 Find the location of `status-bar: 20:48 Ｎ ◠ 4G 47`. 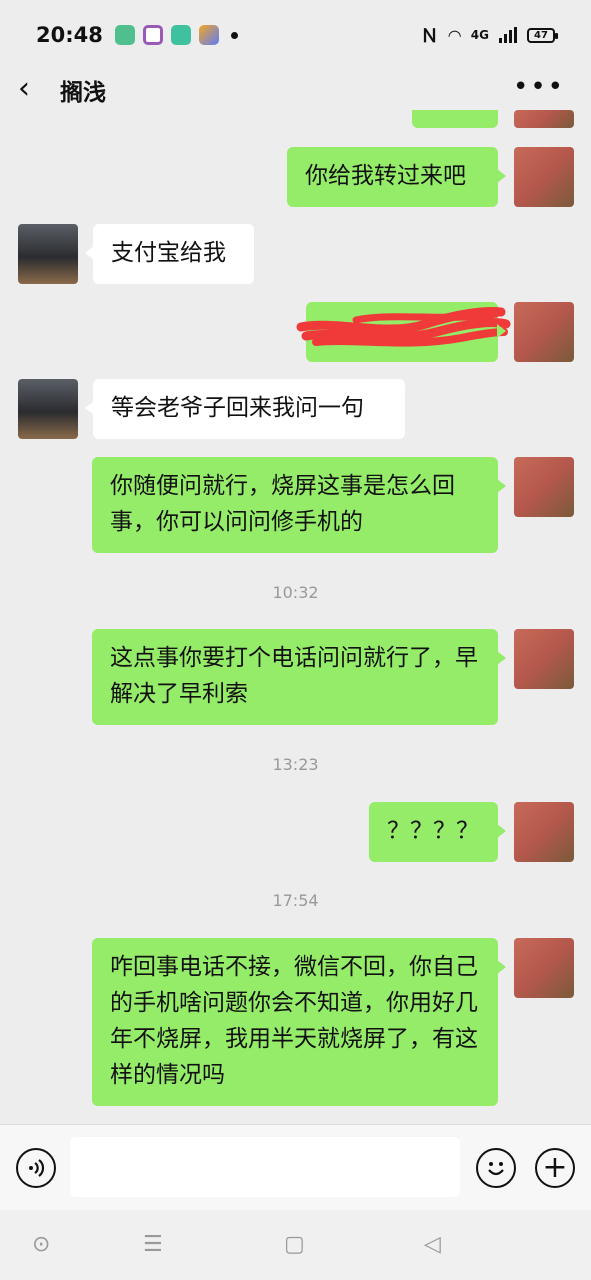

status-bar: 20:48 Ｎ ◠ 4G 47 is located at coordinates (295, 35).